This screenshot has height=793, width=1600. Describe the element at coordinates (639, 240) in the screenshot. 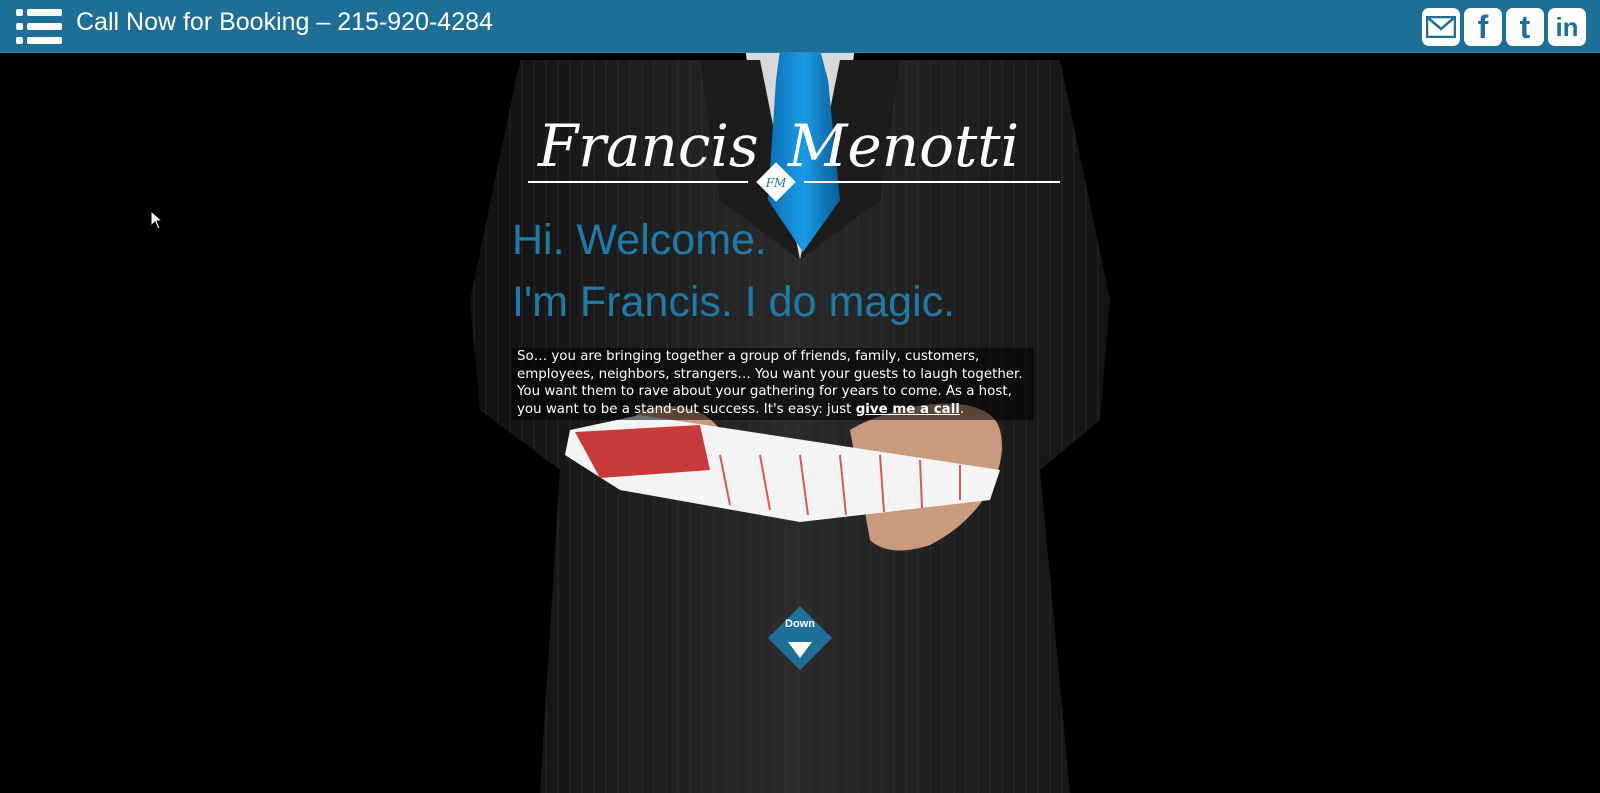

I see `welcome-heading: Hi. Welcome.` at that location.